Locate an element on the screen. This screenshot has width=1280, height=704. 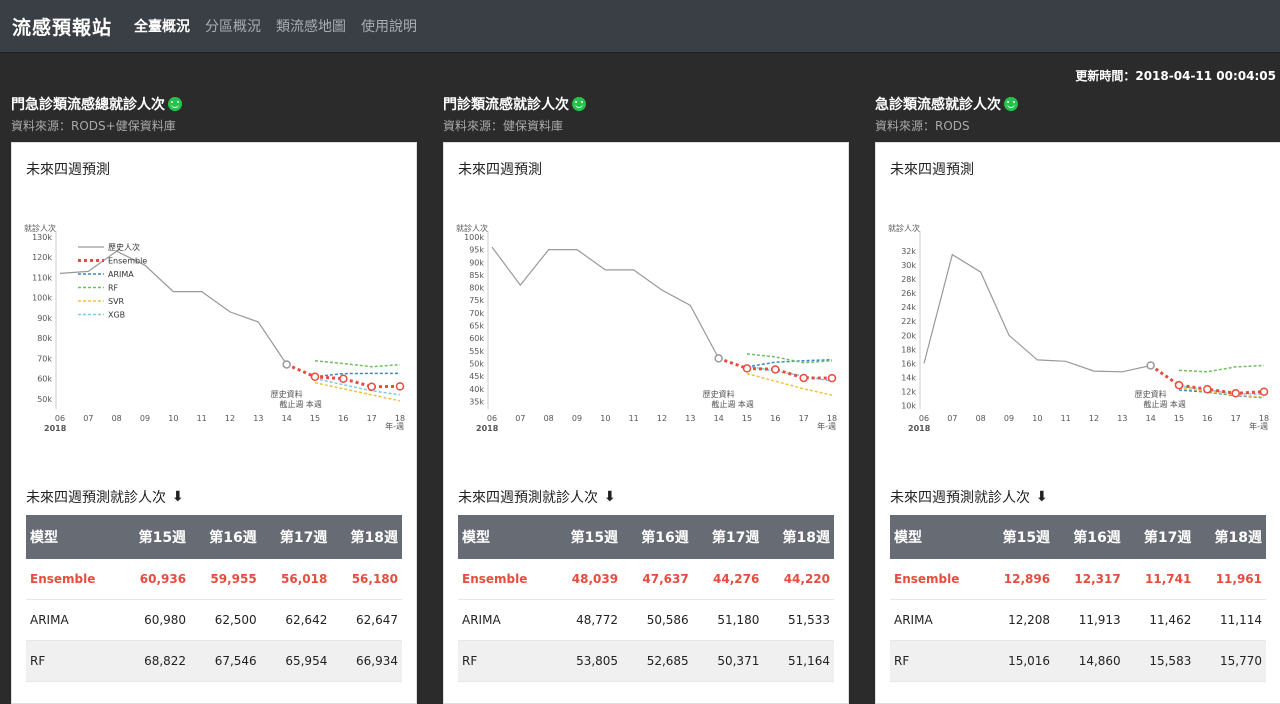
y-tick-label: 28k is located at coordinates (908, 279).